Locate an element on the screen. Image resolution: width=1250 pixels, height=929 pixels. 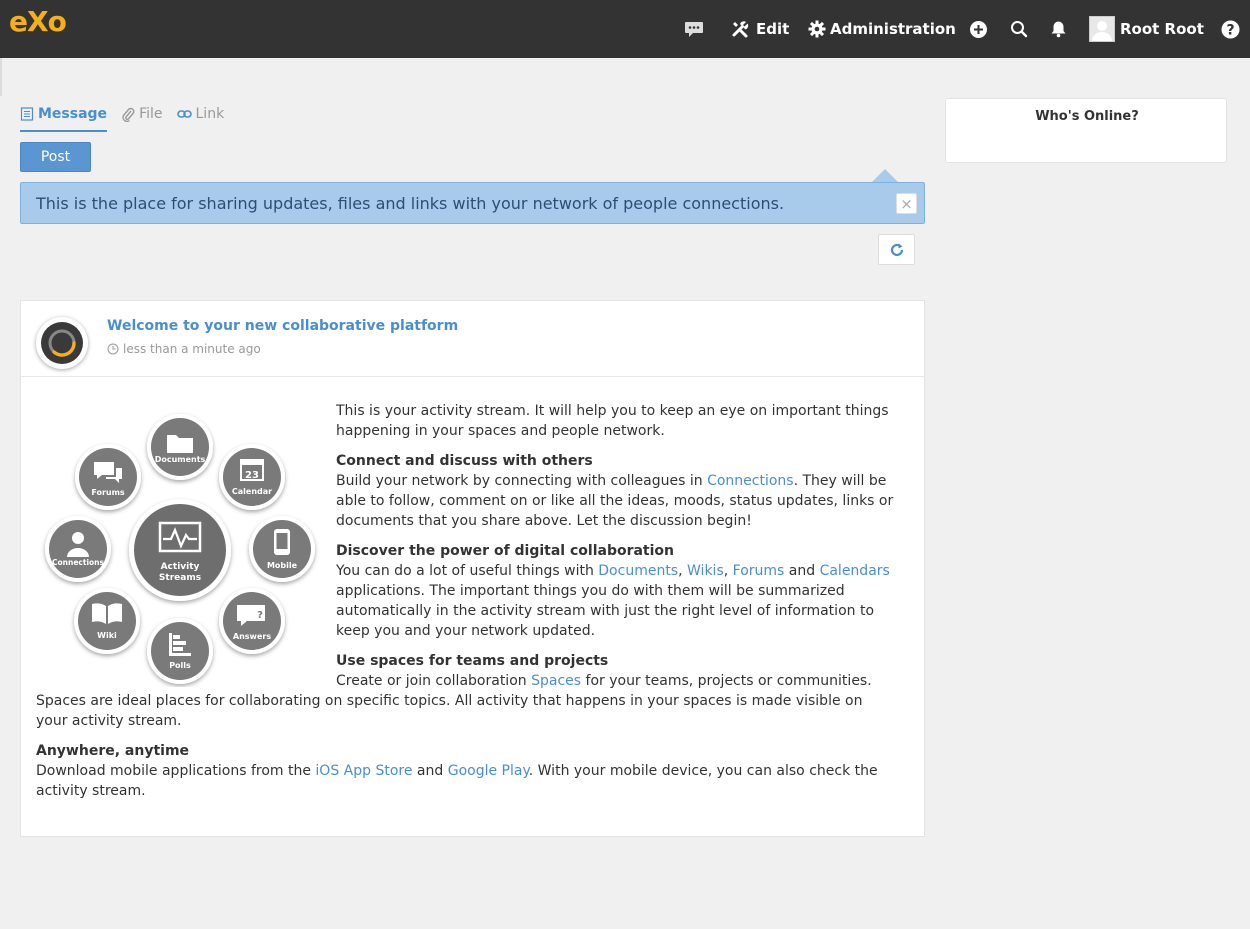
plus-circle-icon is located at coordinates (978, 29).